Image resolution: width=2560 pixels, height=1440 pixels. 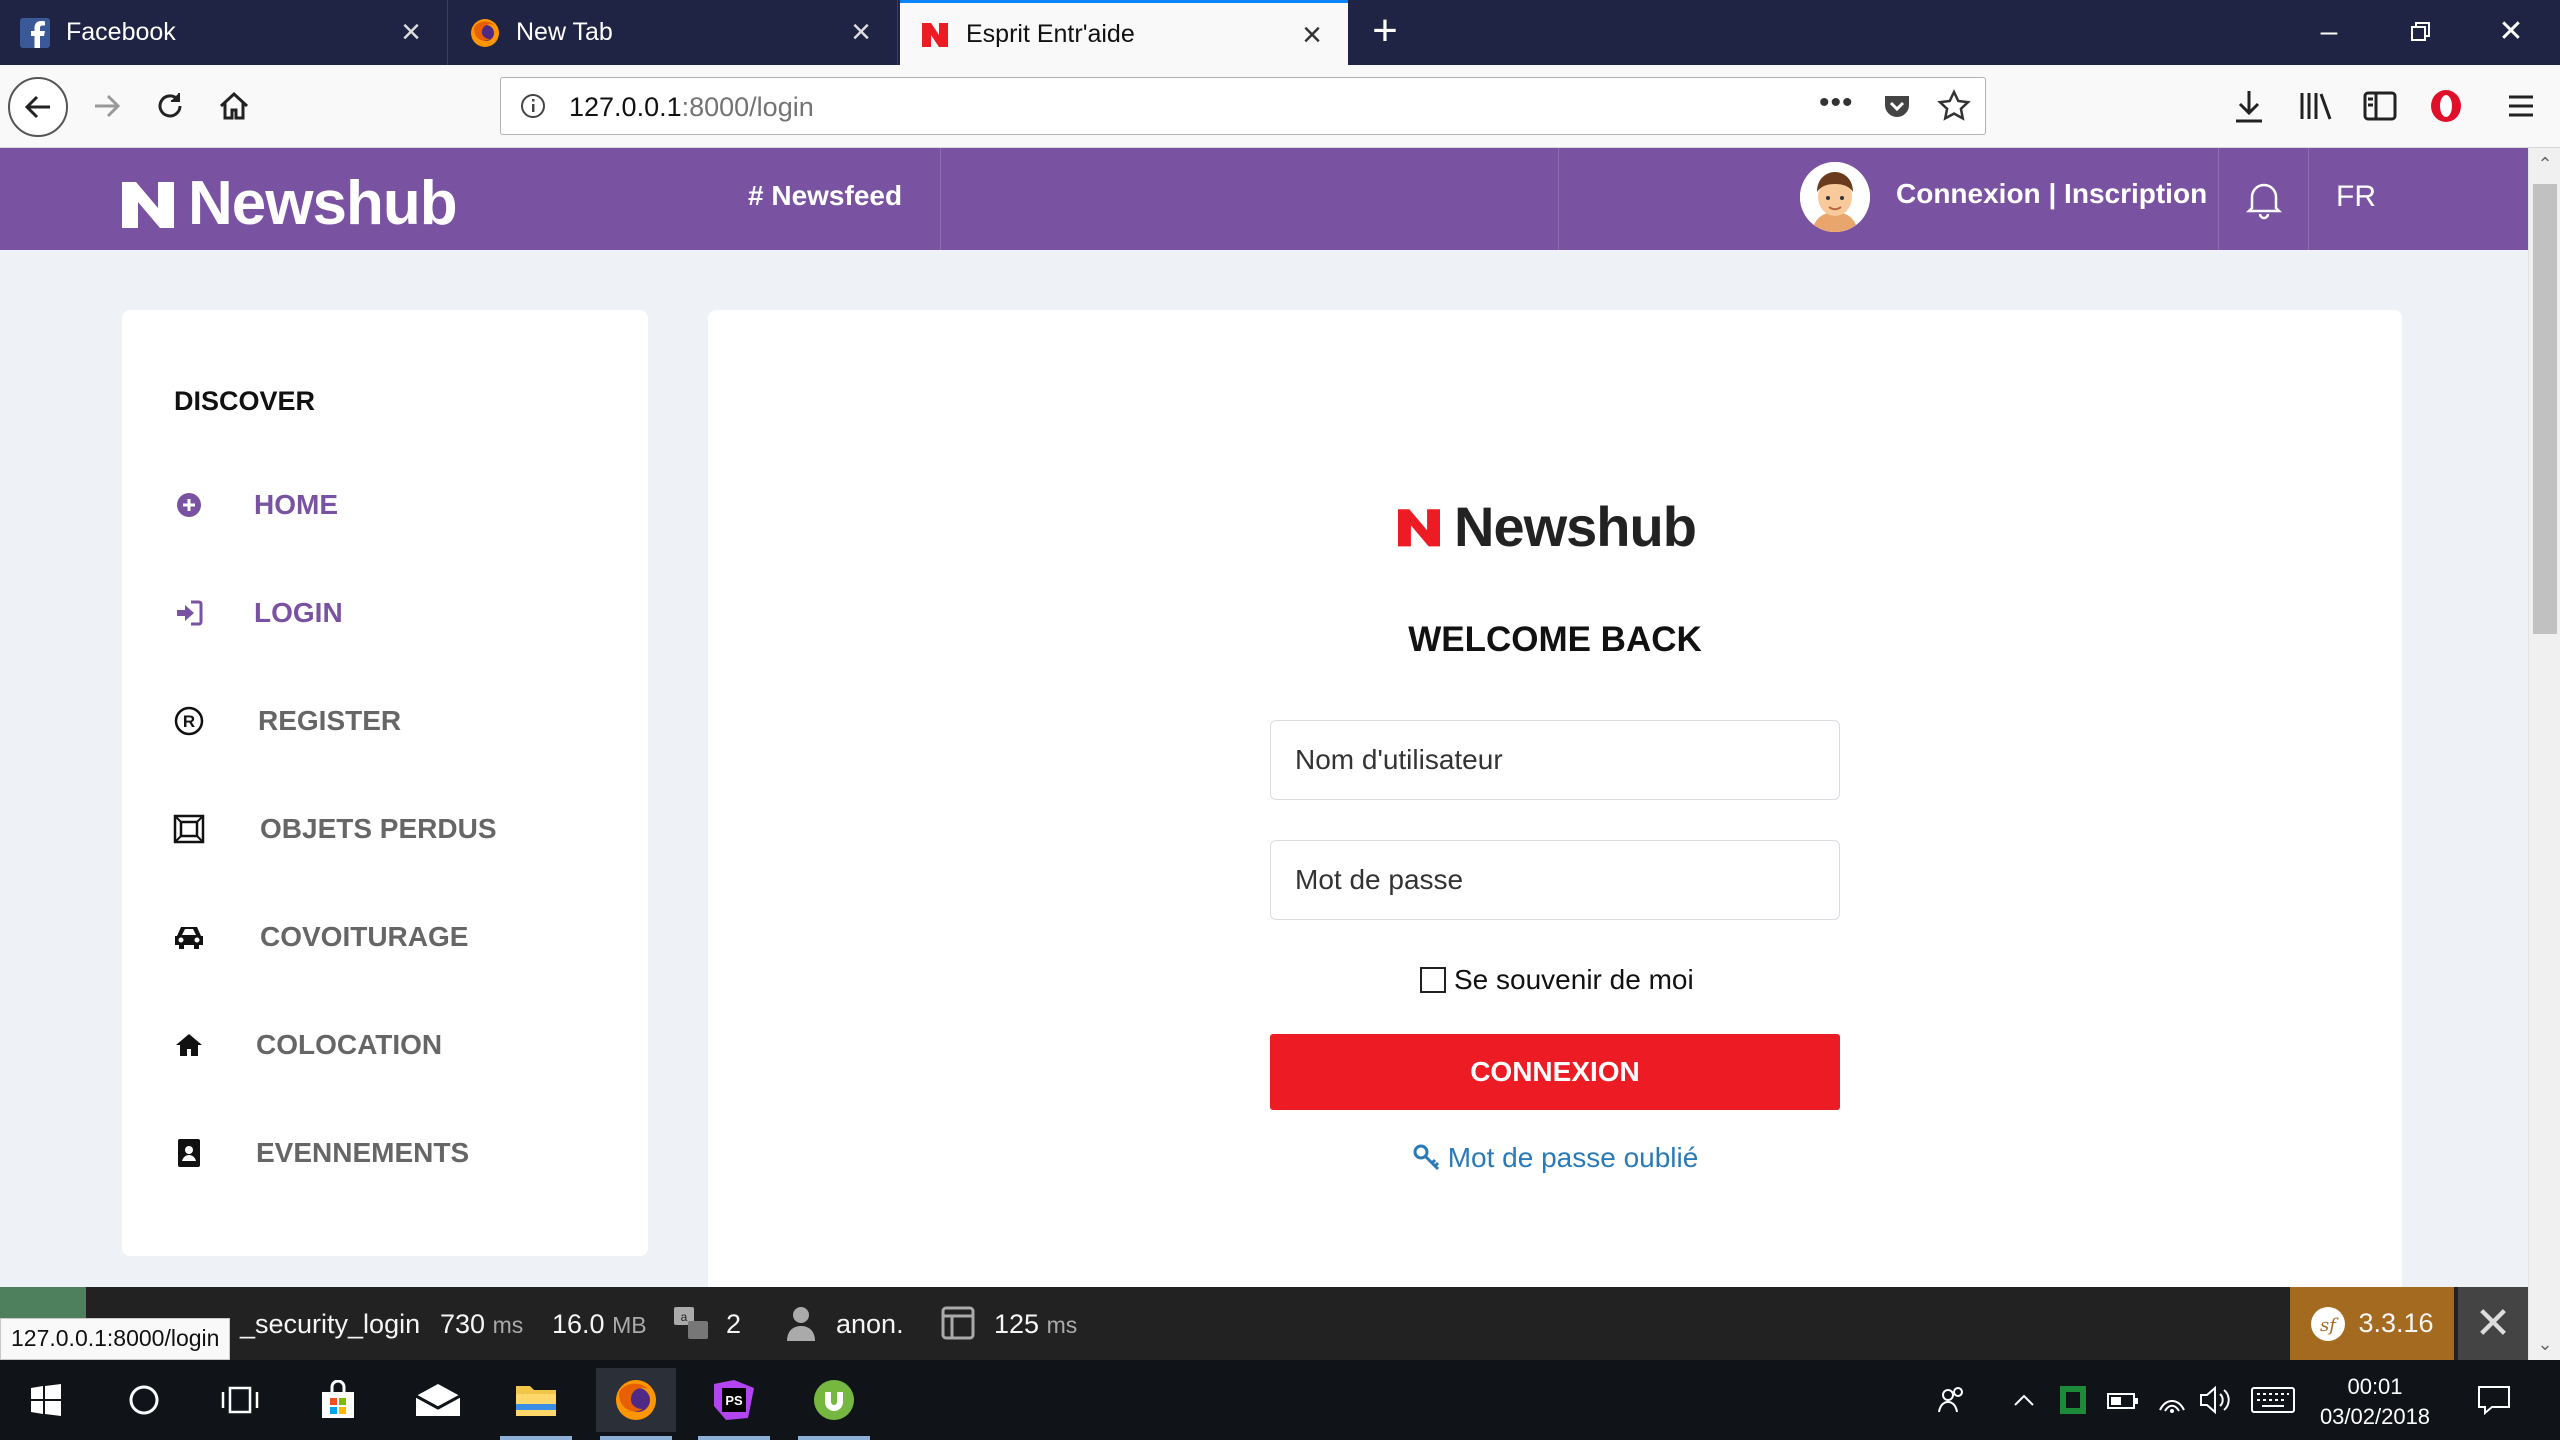 What do you see at coordinates (224, 32) in the screenshot?
I see `tab-facebook: Facebook ×` at bounding box center [224, 32].